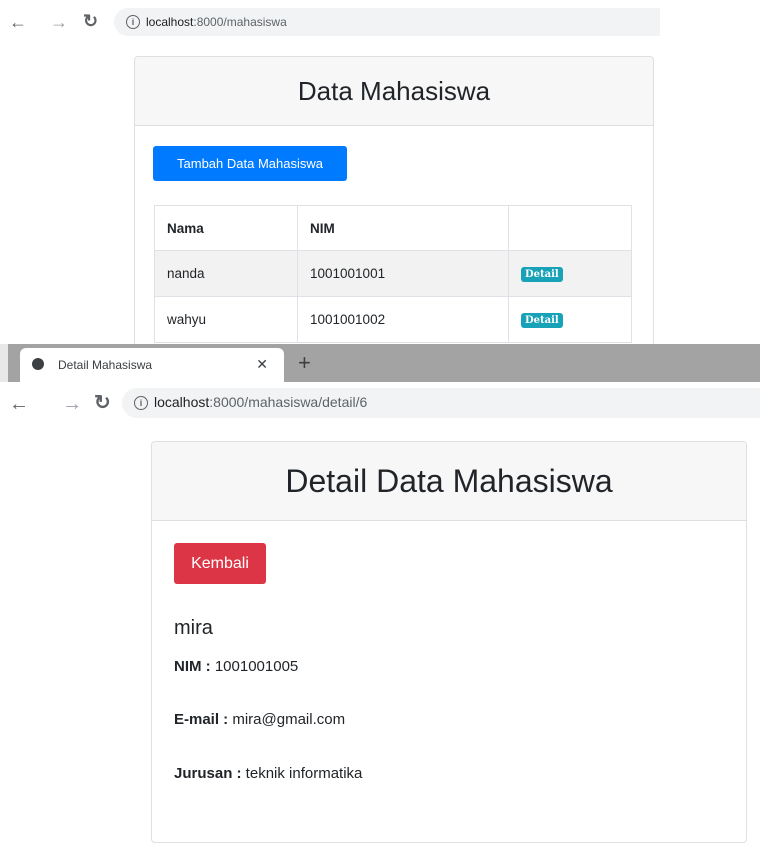  What do you see at coordinates (403, 319) in the screenshot?
I see `cell-nim: 1001001002` at bounding box center [403, 319].